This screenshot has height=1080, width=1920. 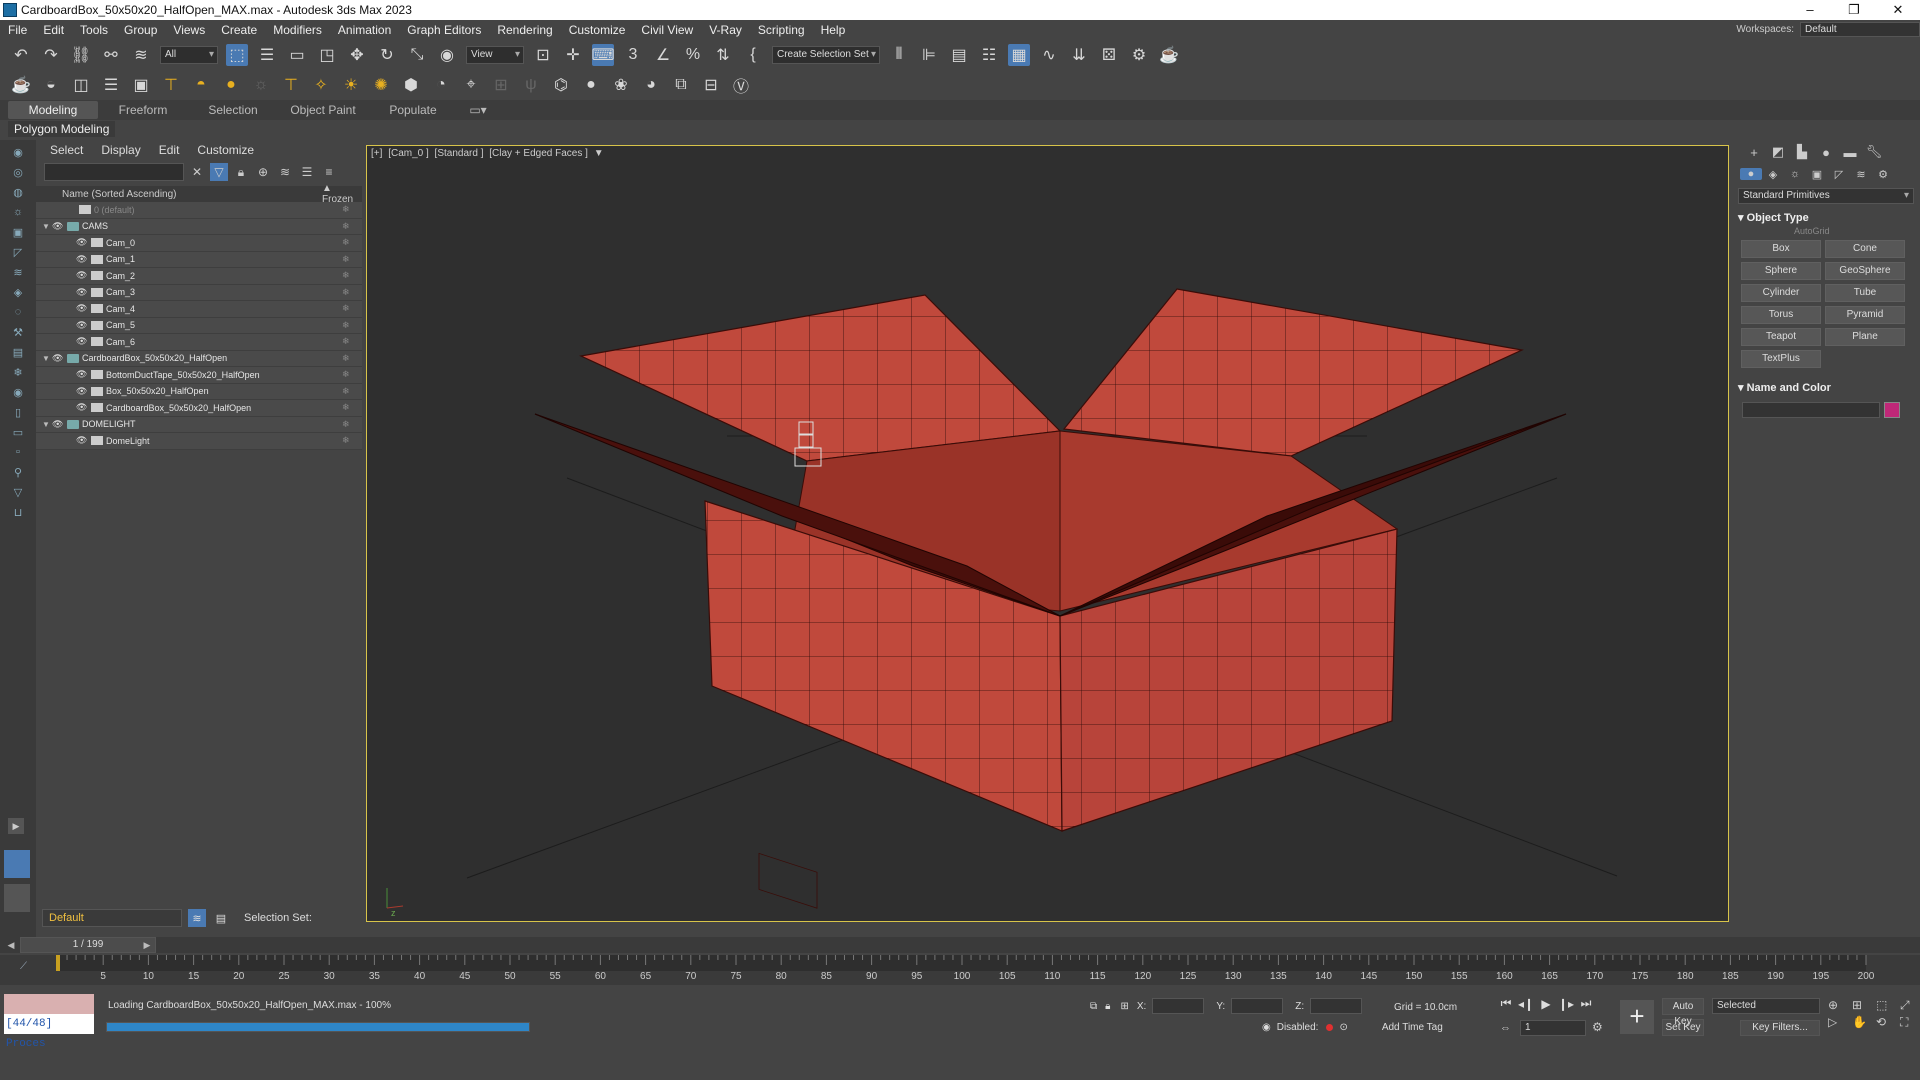 What do you see at coordinates (1107, 1006) in the screenshot?
I see `lock-selection-icon: 🔒︎` at bounding box center [1107, 1006].